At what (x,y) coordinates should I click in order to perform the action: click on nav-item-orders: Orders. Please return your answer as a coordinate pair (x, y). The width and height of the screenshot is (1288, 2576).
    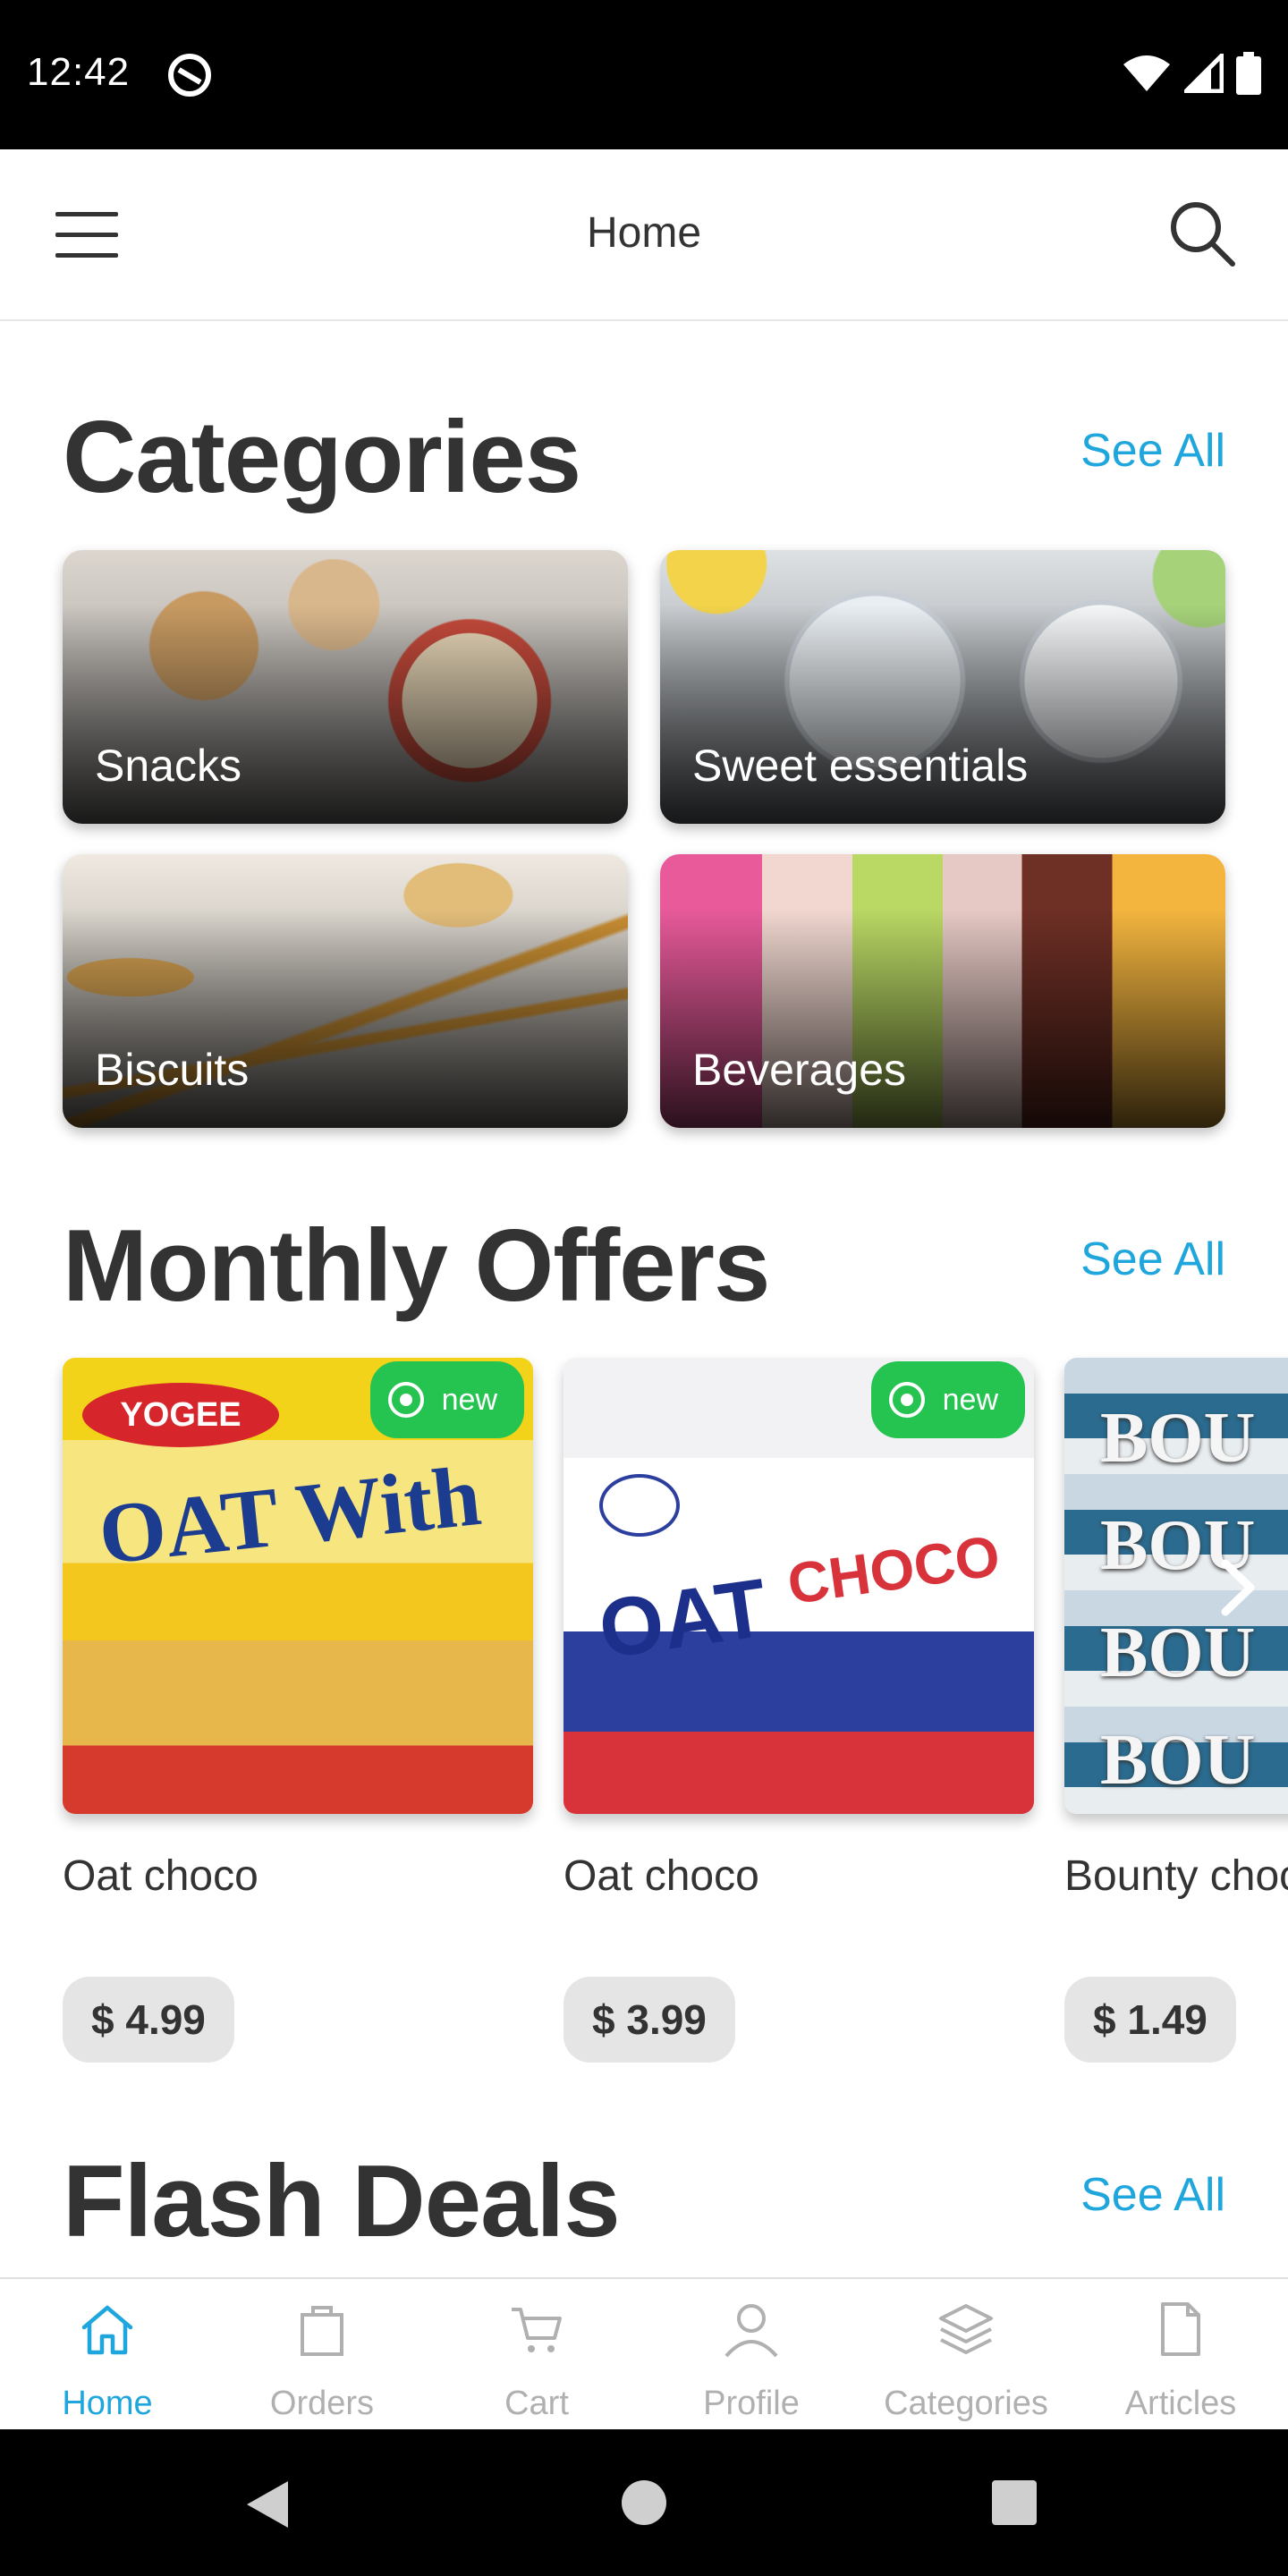
    Looking at the image, I should click on (322, 2354).